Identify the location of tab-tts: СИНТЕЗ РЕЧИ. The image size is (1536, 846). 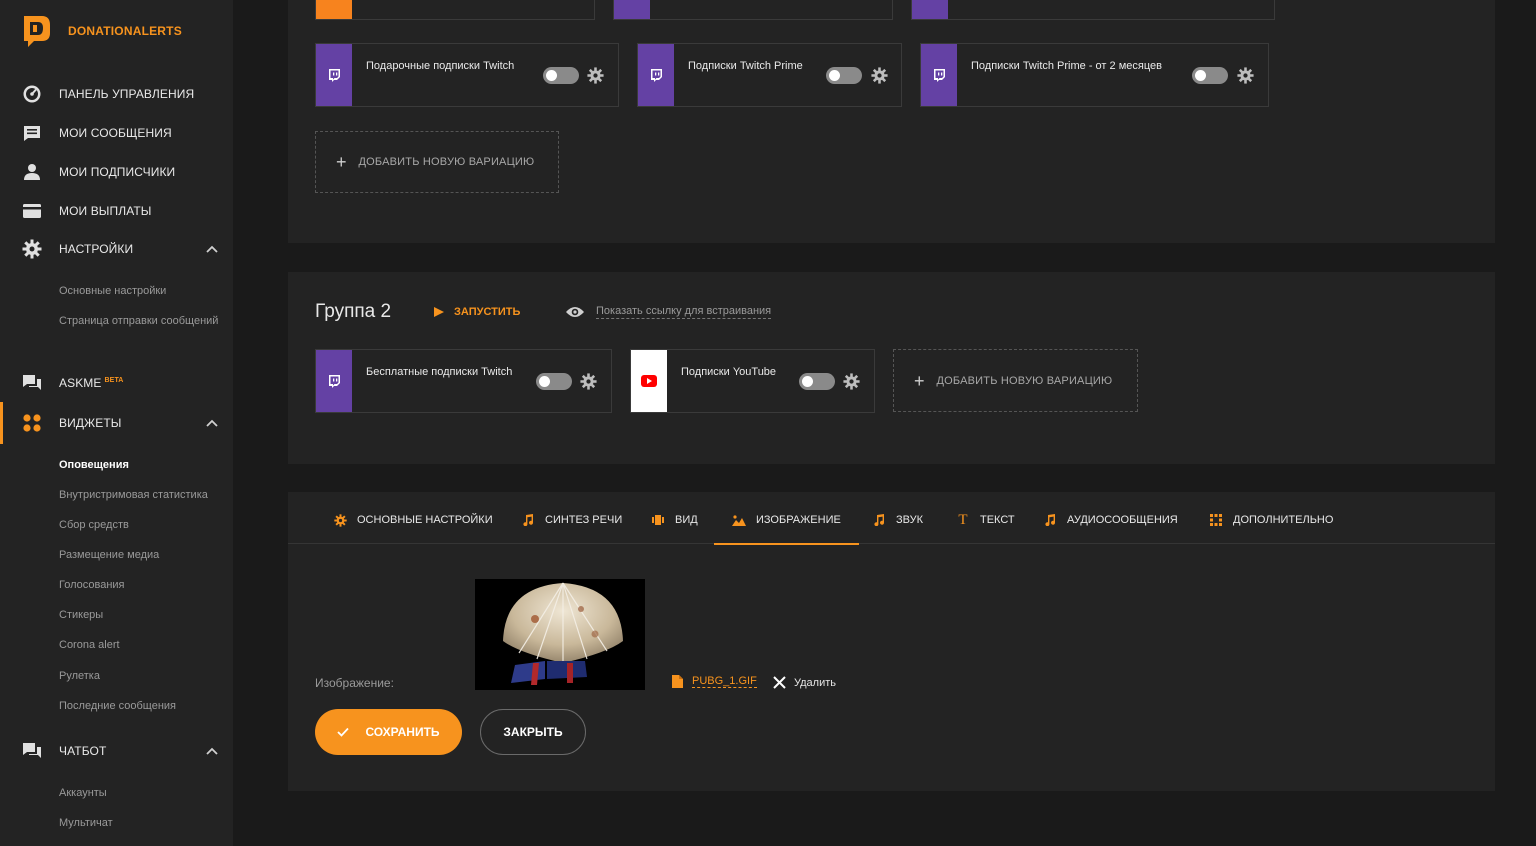
(571, 520).